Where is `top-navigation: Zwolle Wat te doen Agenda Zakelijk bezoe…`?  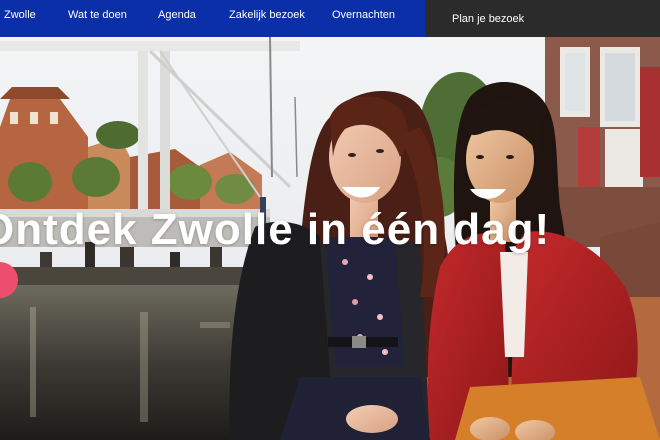 top-navigation: Zwolle Wat te doen Agenda Zakelijk bezoe… is located at coordinates (330, 18).